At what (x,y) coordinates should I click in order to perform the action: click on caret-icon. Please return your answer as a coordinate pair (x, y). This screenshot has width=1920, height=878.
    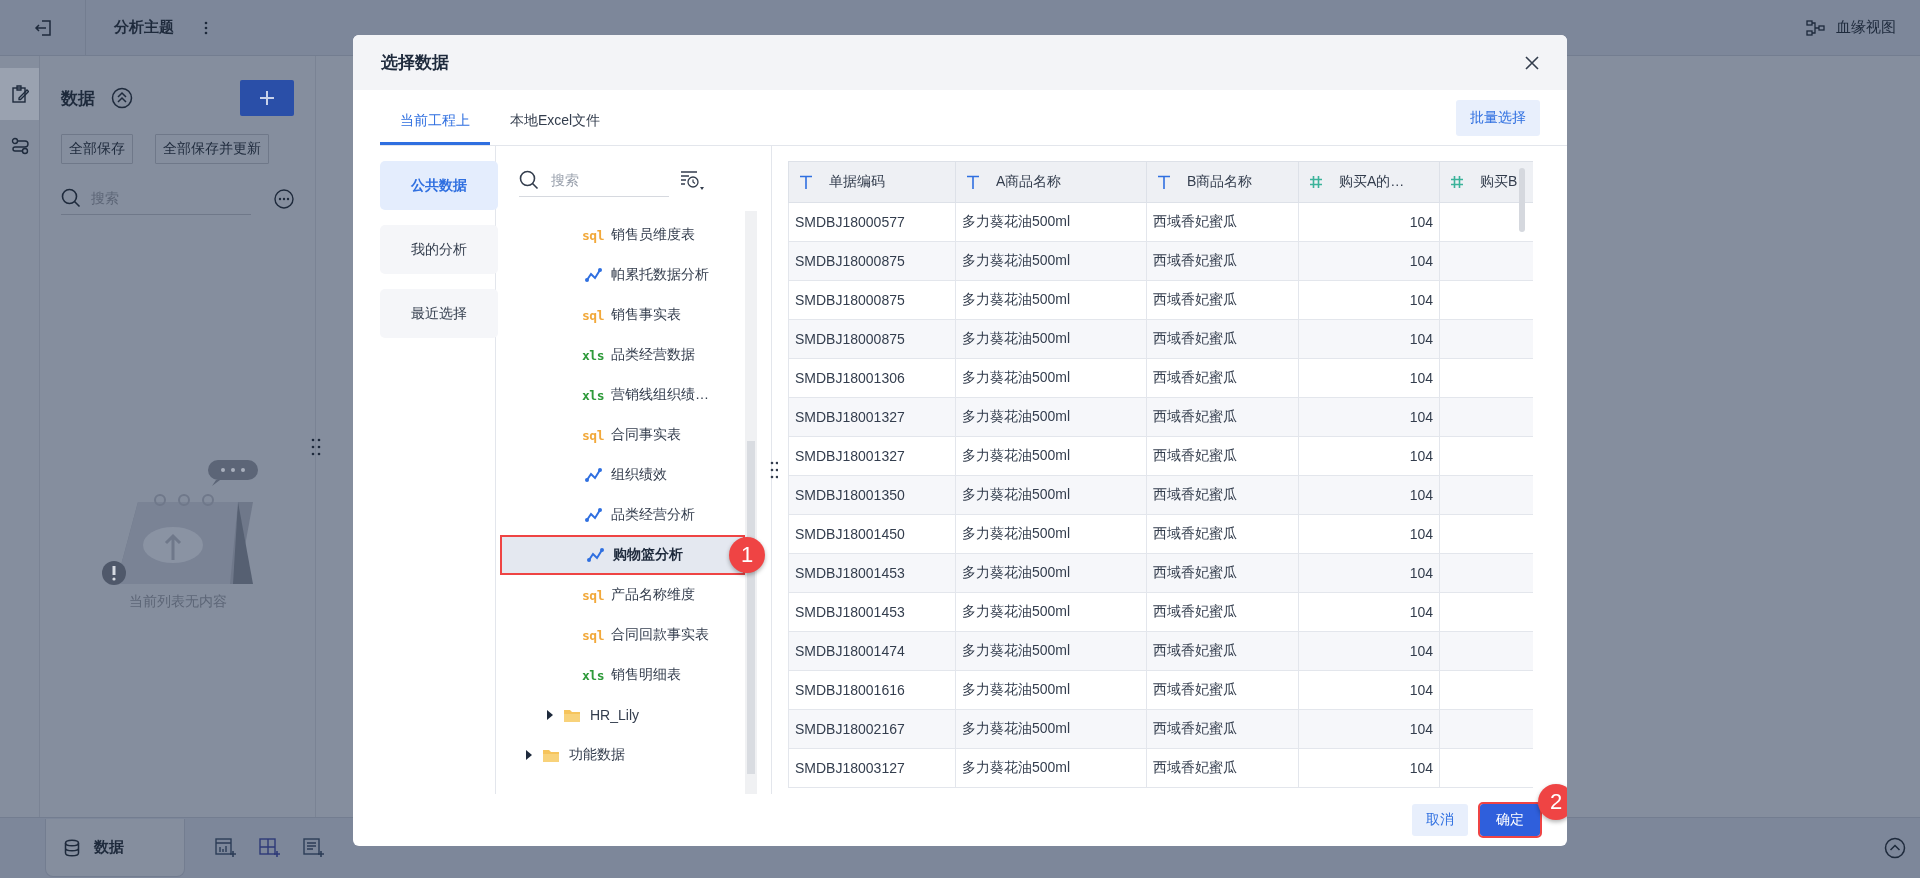
    Looking at the image, I should click on (529, 755).